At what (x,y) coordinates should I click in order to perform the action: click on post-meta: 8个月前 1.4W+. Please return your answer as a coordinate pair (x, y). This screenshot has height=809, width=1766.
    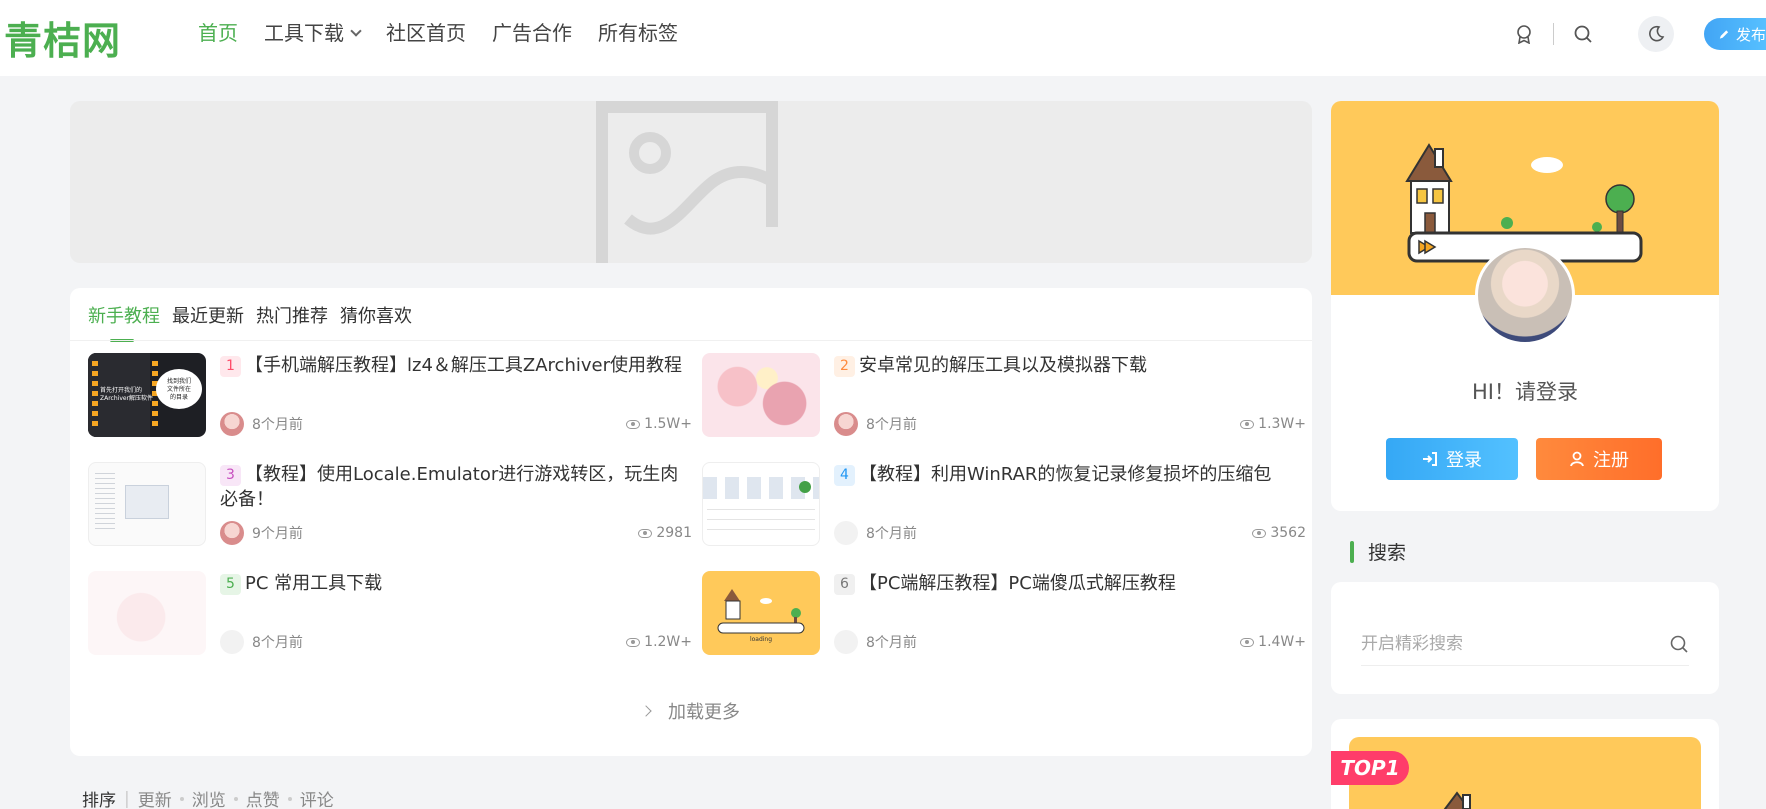
    Looking at the image, I should click on (1070, 642).